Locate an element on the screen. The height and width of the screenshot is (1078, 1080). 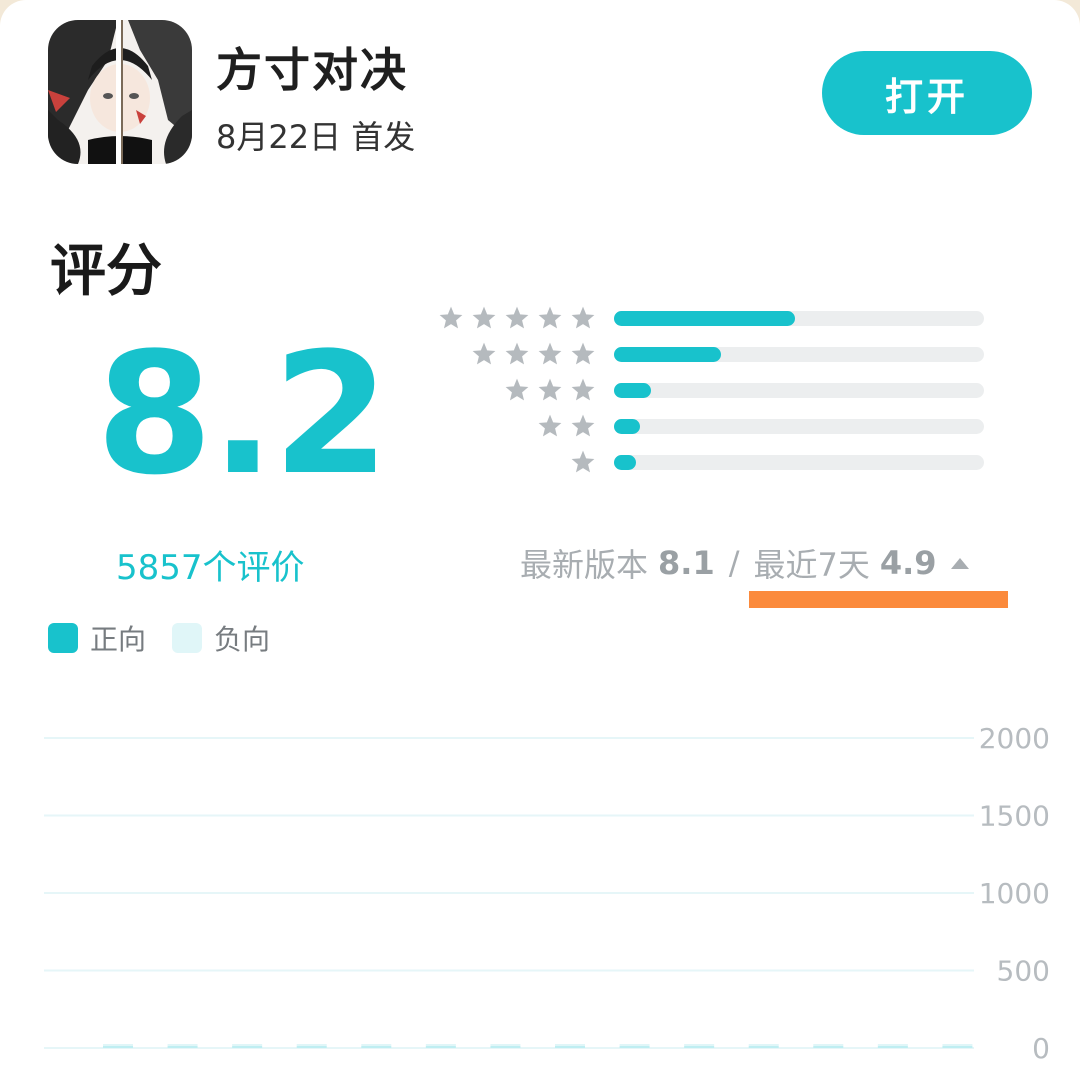
chart-legend: 正向 负向 is located at coordinates (172, 638).